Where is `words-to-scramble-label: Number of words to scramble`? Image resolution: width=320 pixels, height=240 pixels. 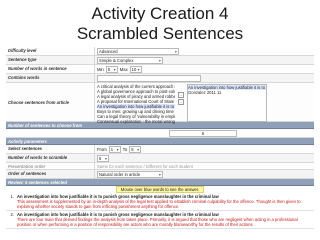 words-to-scramble-label: Number of words to scramble is located at coordinates (50, 158).